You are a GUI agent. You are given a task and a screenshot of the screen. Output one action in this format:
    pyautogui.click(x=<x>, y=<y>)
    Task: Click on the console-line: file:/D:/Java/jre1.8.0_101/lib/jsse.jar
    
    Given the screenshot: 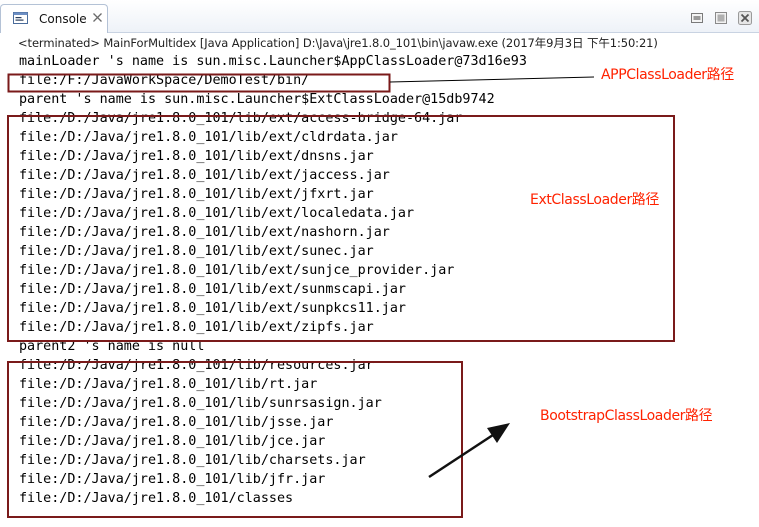 What is the action you would take?
    pyautogui.click(x=176, y=422)
    